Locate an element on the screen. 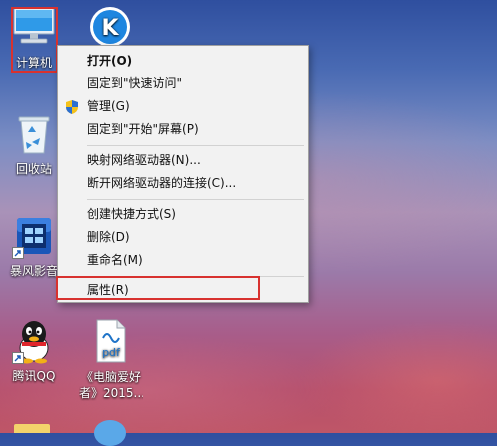 Image resolution: width=497 pixels, height=446 pixels. menu-item-open: 打开(O) is located at coordinates (183, 61).